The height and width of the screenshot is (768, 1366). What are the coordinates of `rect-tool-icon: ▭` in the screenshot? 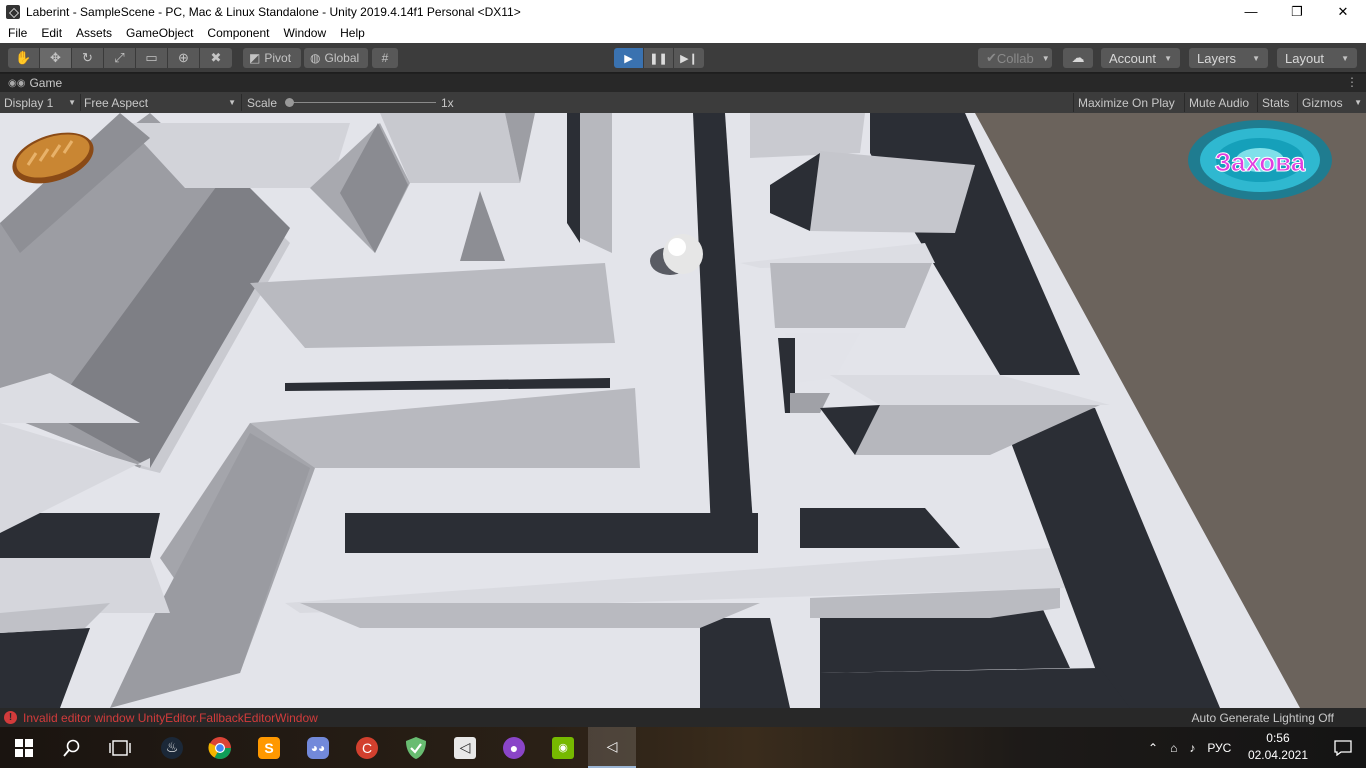 It's located at (152, 58).